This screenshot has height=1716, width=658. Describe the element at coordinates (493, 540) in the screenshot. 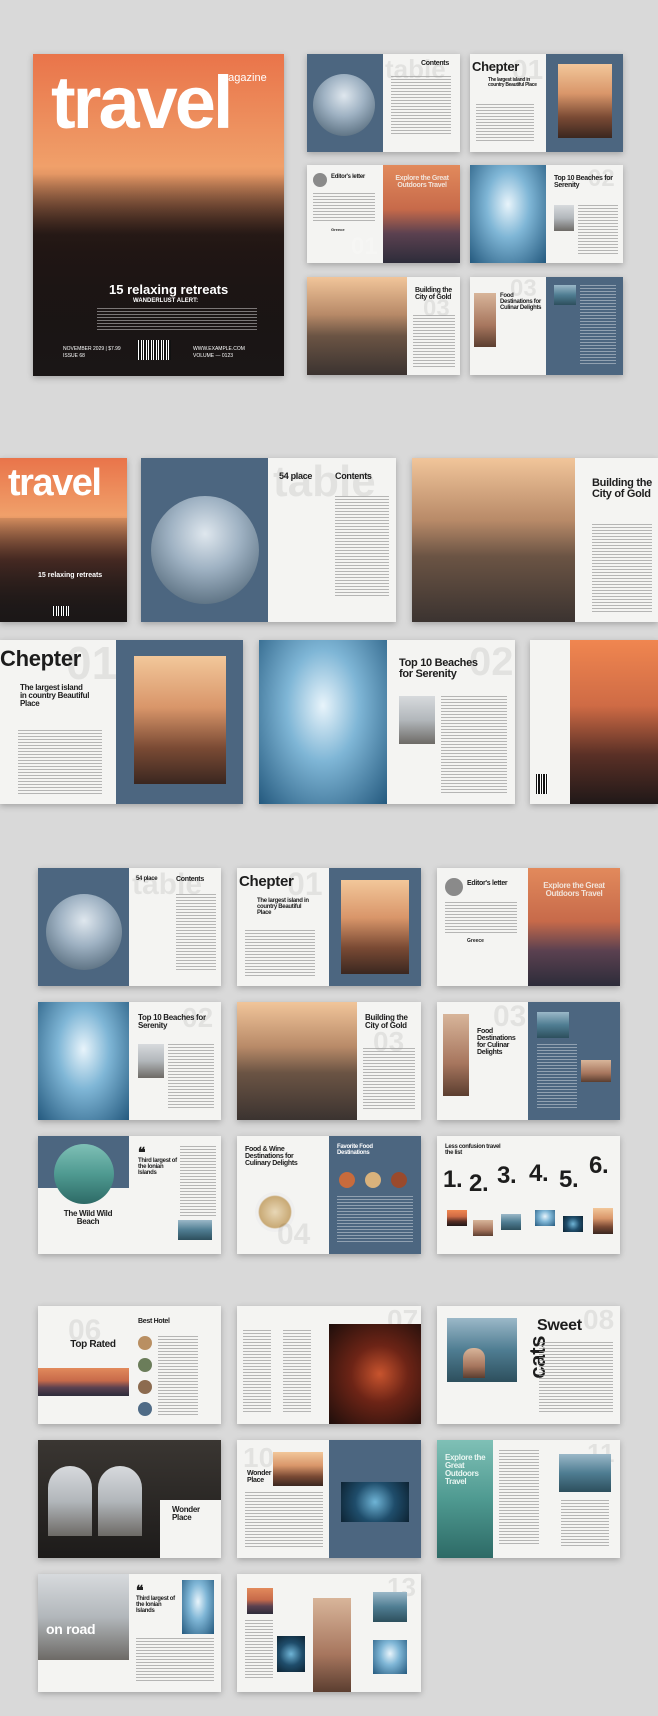

I see `gold-large-image` at that location.